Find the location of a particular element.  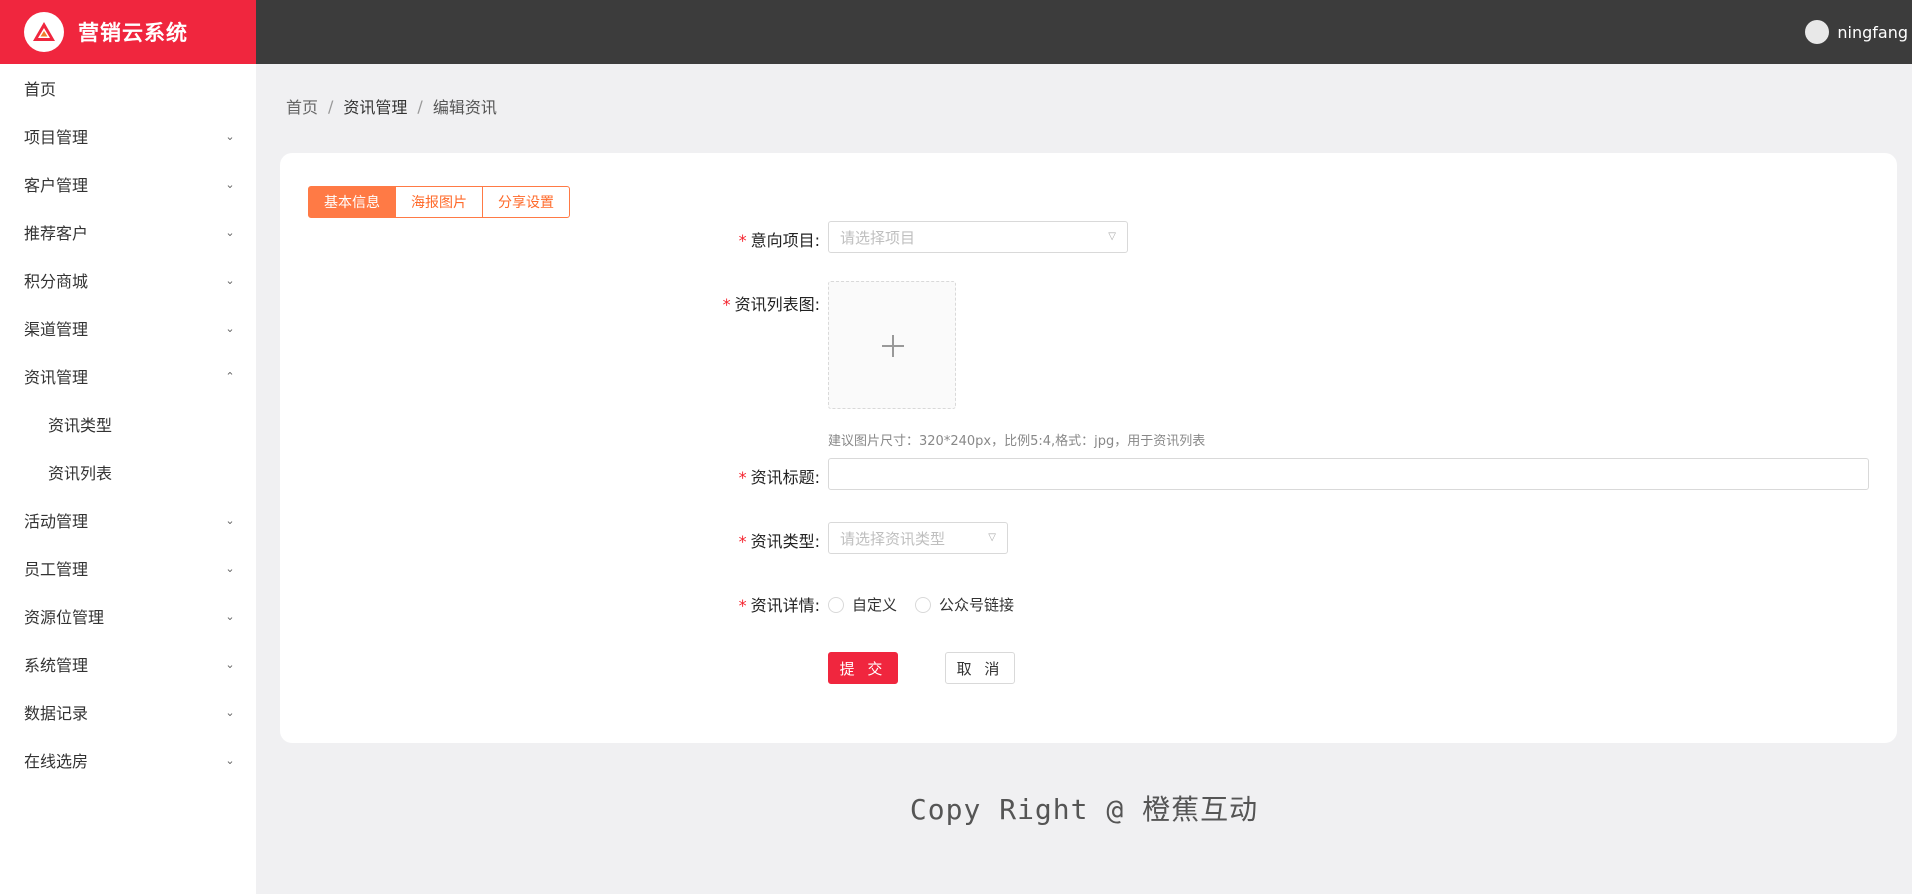

sidebar-item-customers: 客户管理 ⌄ is located at coordinates (128, 184).